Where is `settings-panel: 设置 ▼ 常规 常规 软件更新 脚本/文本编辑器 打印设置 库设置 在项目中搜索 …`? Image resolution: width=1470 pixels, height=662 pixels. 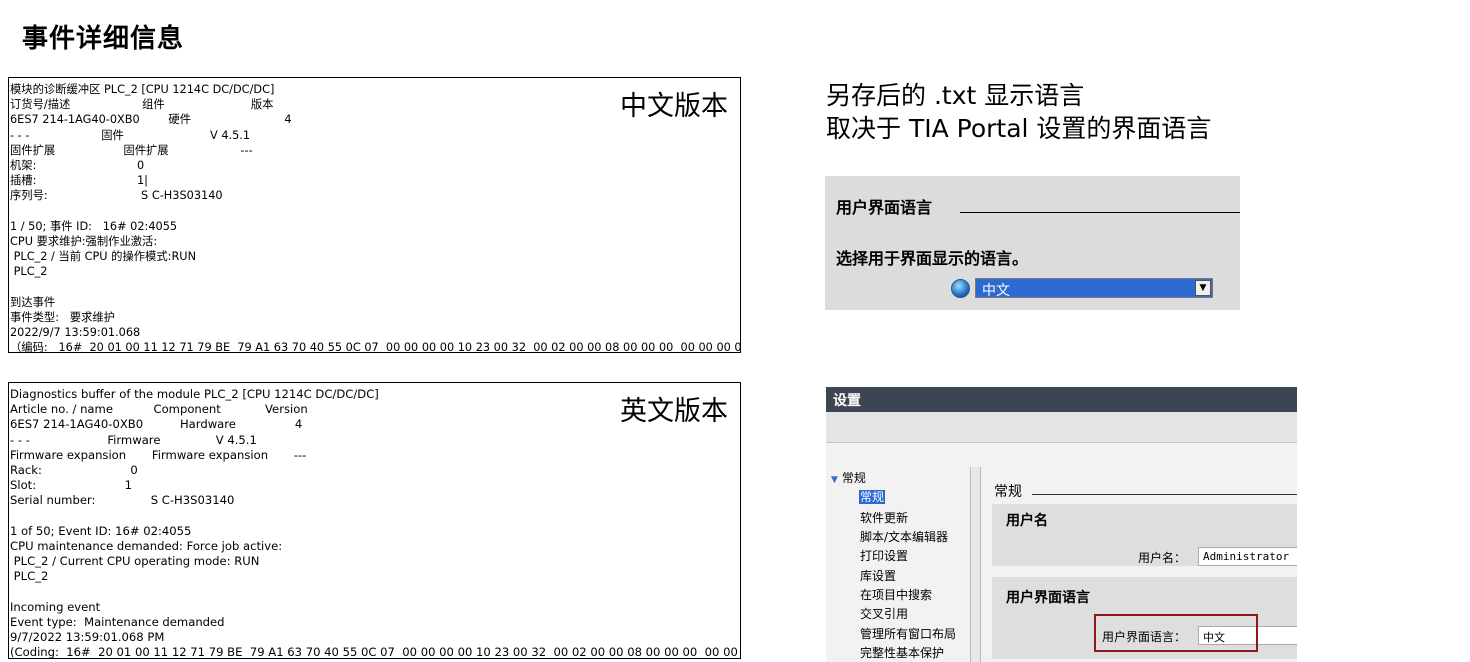
settings-panel: 设置 ▼ 常规 常规 软件更新 脚本/文本编辑器 打印设置 库设置 在项目中搜索 … is located at coordinates (1061, 524).